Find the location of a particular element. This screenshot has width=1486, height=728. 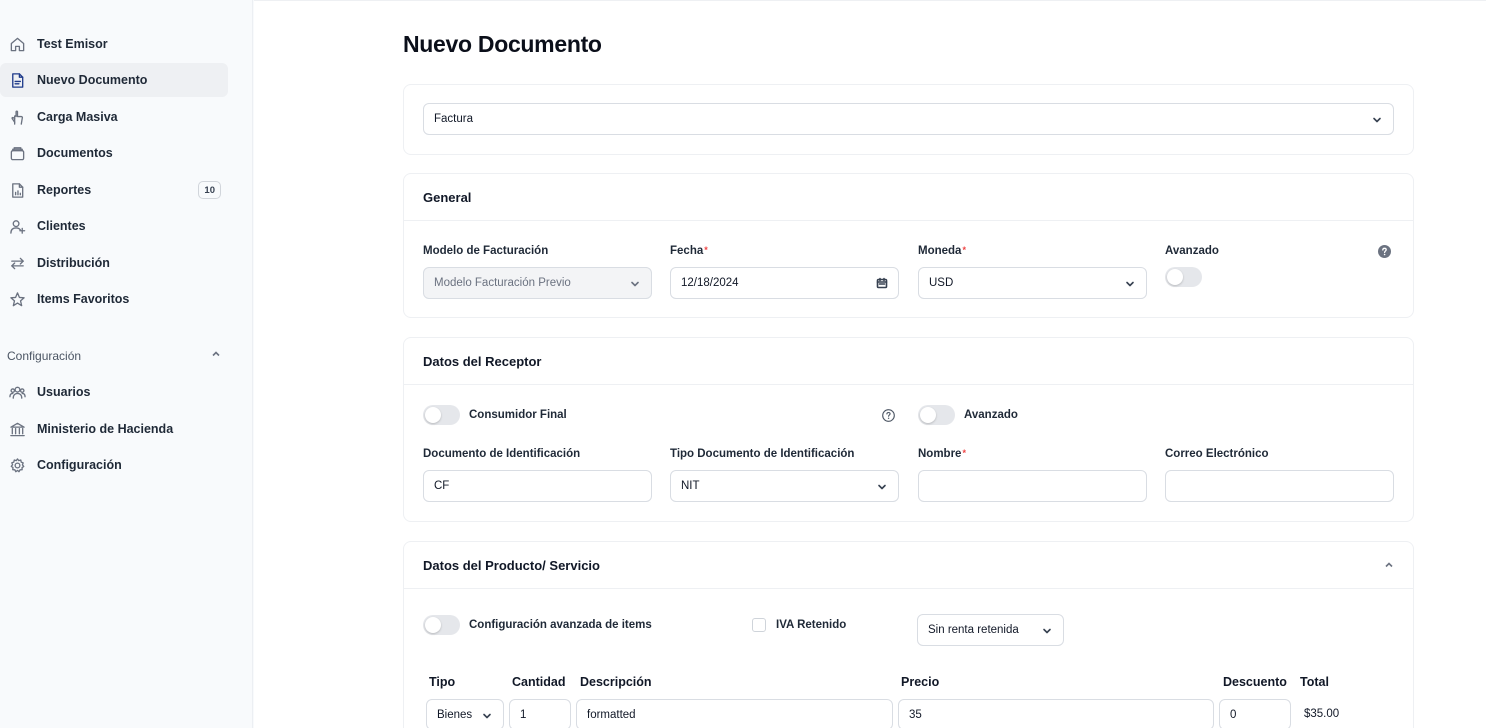

sidebar-item-label: Carga Masiva is located at coordinates (77, 117).